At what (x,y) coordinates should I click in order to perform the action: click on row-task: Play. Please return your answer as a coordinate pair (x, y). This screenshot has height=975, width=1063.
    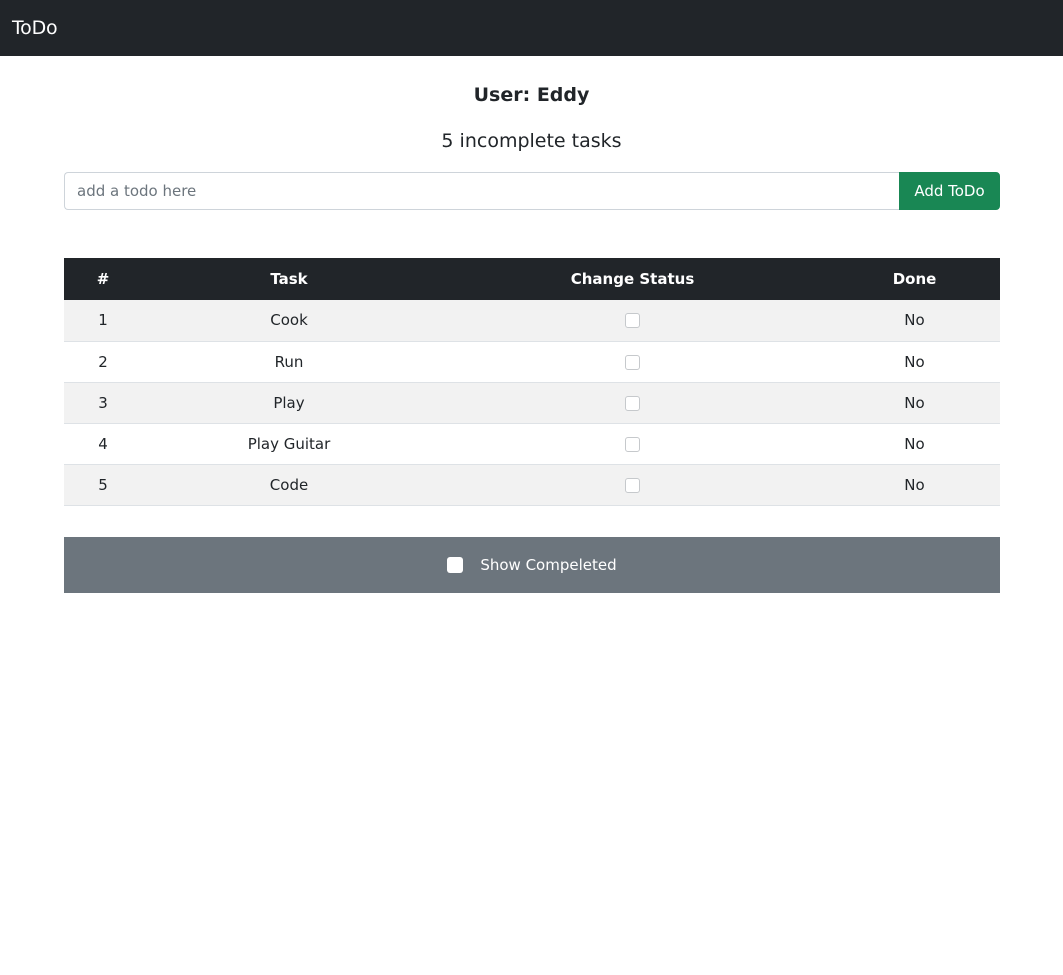
    Looking at the image, I should click on (289, 403).